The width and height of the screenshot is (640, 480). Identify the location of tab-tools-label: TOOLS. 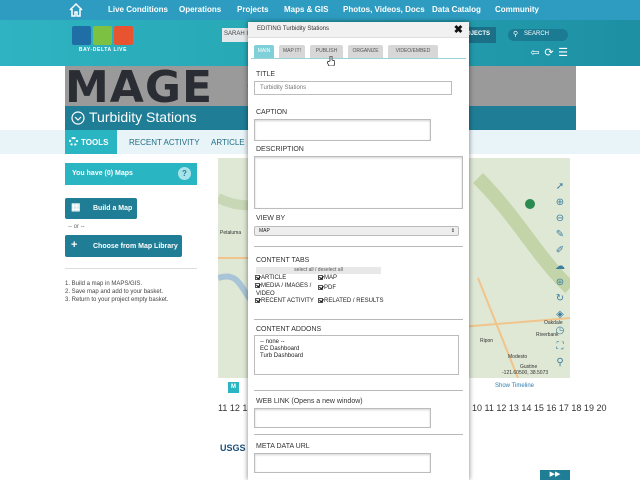
(95, 142).